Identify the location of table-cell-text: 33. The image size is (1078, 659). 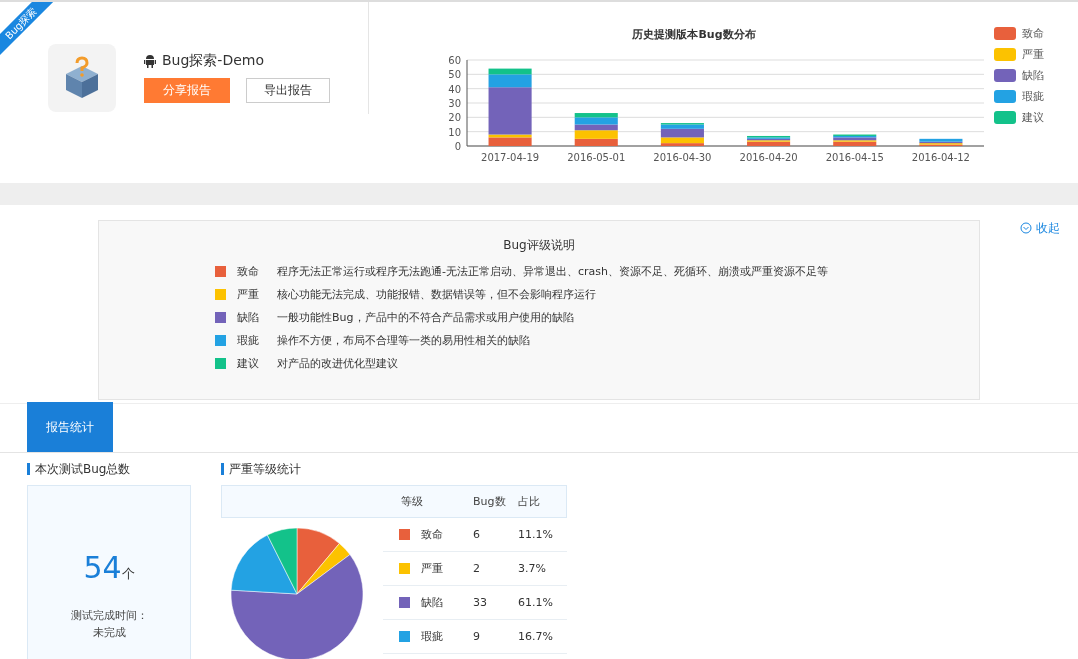
(480, 602).